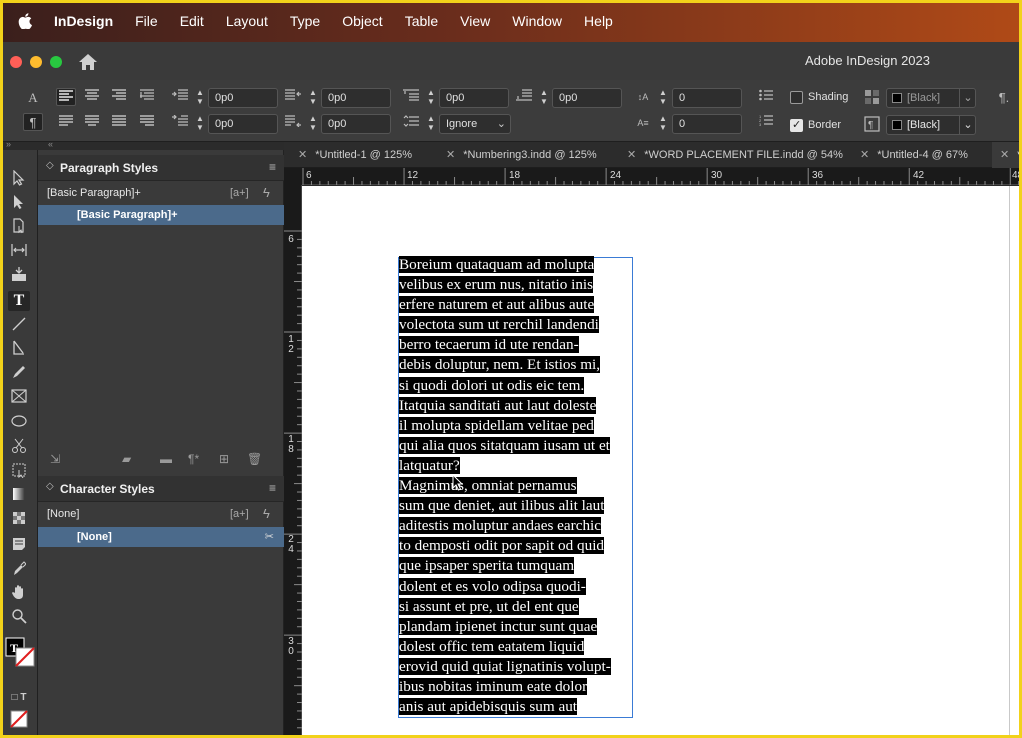 The image size is (1022, 738). I want to click on zoom-window-button, so click(56, 62).